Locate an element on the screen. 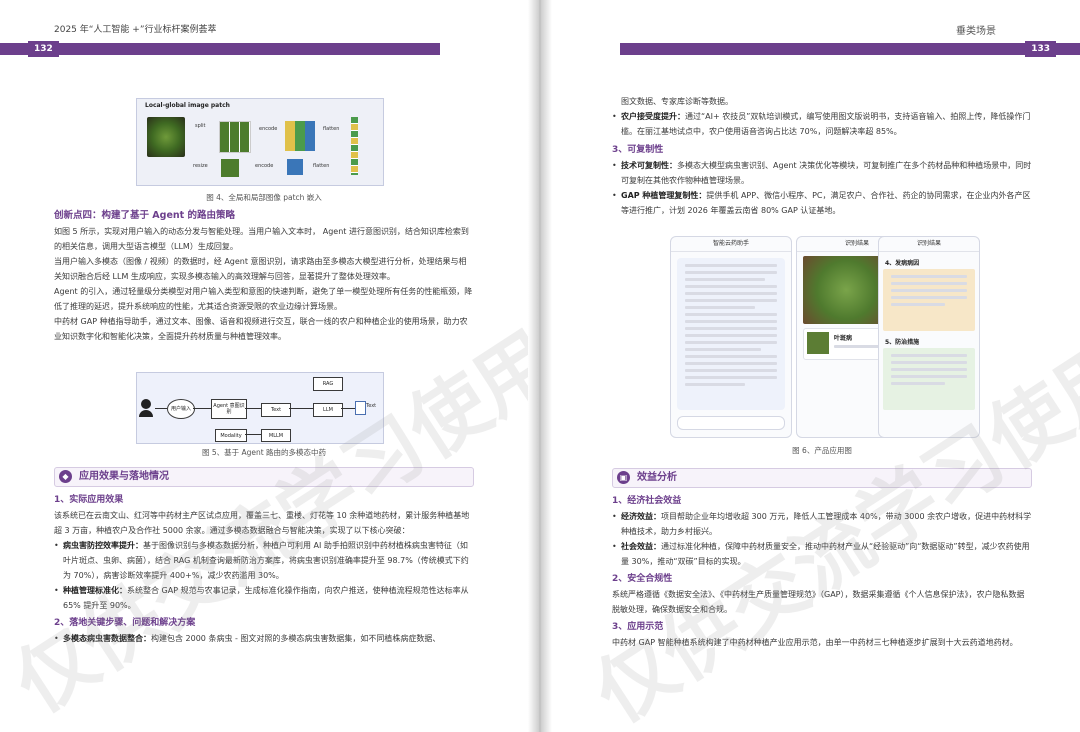 This screenshot has width=1080, height=732. replicability-bullet-1-label: 技术可复制性： is located at coordinates (649, 165).